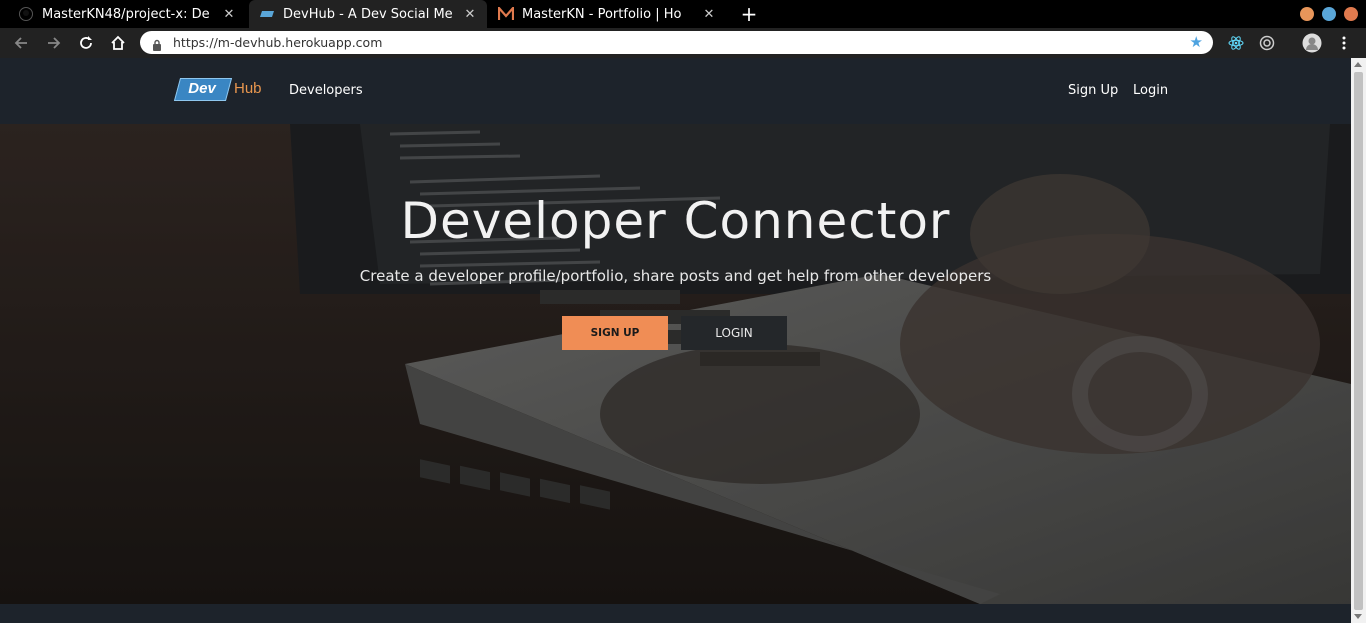 This screenshot has width=1366, height=623. What do you see at coordinates (602, 14) in the screenshot?
I see `browser-tab-title: MasterKN - Portfolio | Ho` at bounding box center [602, 14].